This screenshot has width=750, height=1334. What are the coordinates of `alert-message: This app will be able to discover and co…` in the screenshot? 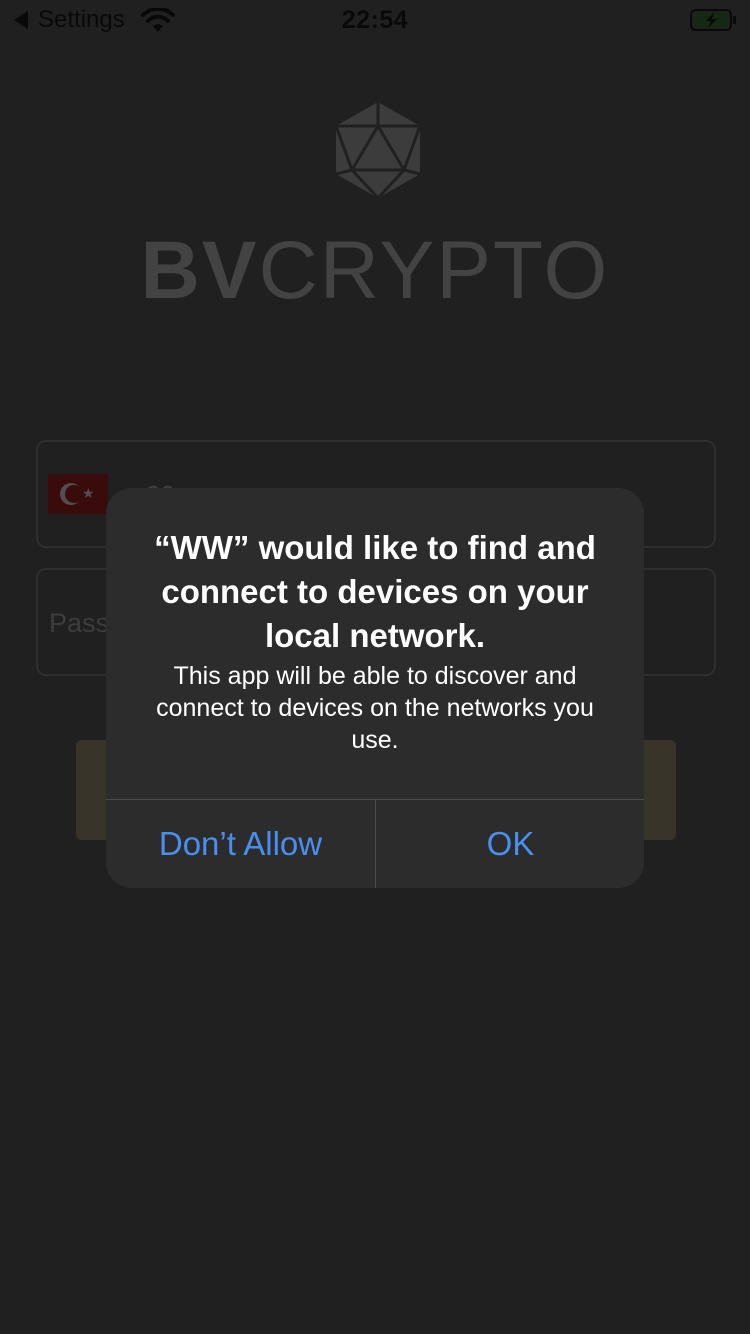 It's located at (375, 708).